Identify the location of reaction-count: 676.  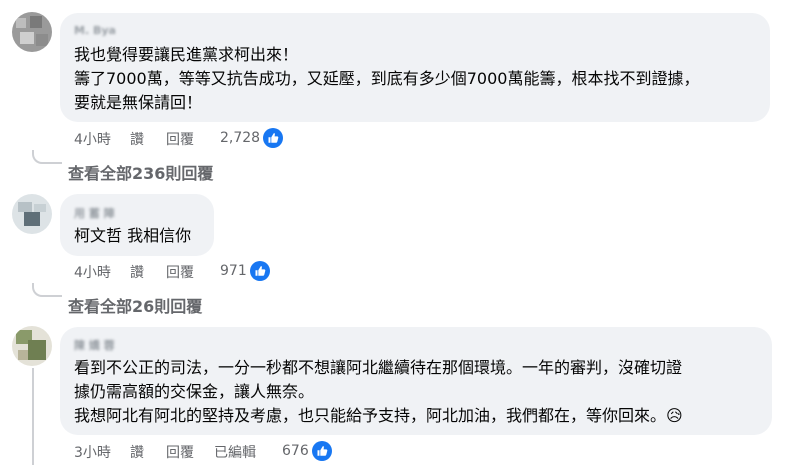
(307, 451).